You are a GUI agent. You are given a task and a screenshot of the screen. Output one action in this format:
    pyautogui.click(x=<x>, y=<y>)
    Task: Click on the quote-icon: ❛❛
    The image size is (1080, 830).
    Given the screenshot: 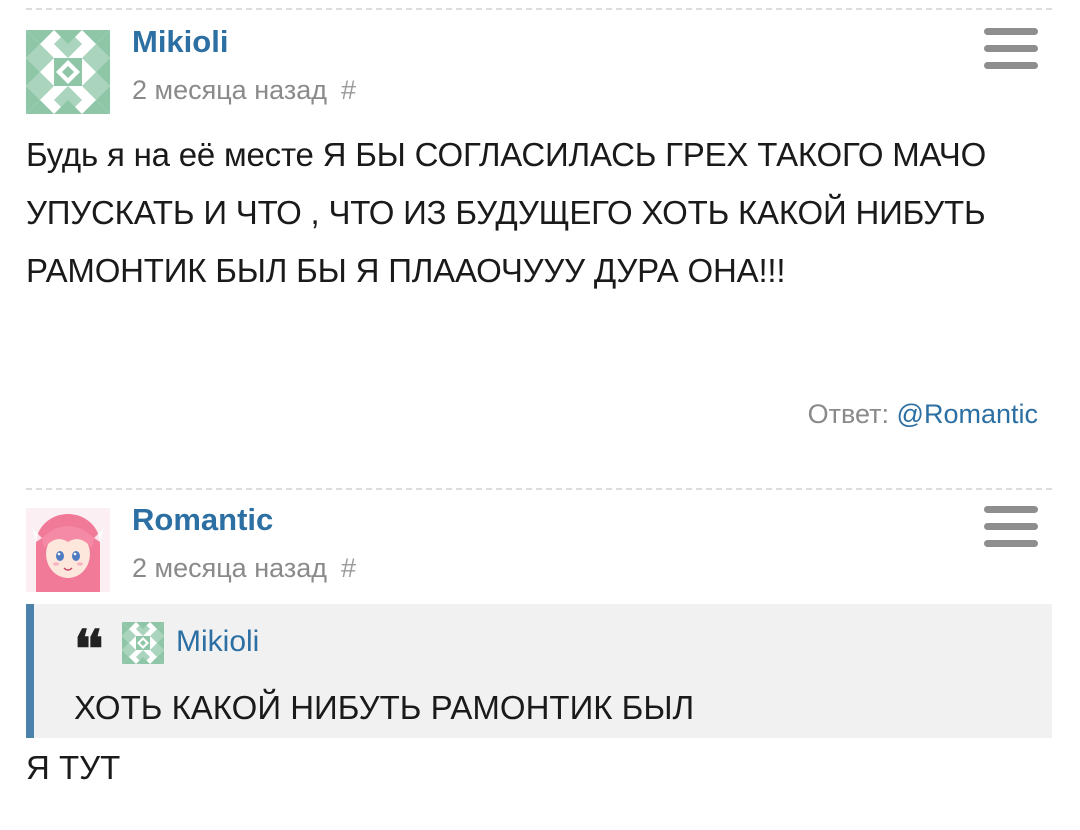 What is the action you would take?
    pyautogui.click(x=88, y=649)
    